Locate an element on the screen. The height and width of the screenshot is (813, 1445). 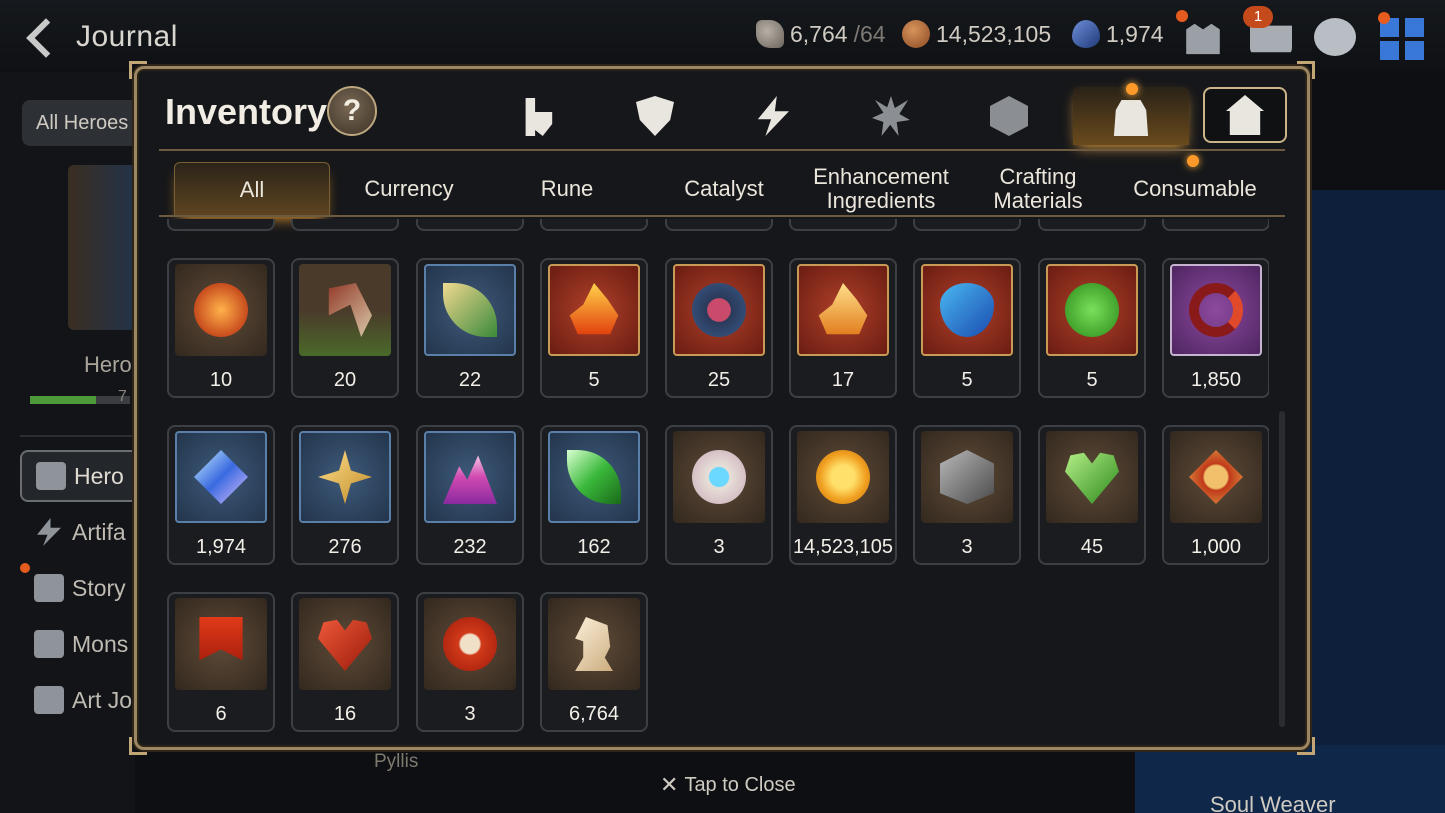
tab-items is located at coordinates (1131, 116).